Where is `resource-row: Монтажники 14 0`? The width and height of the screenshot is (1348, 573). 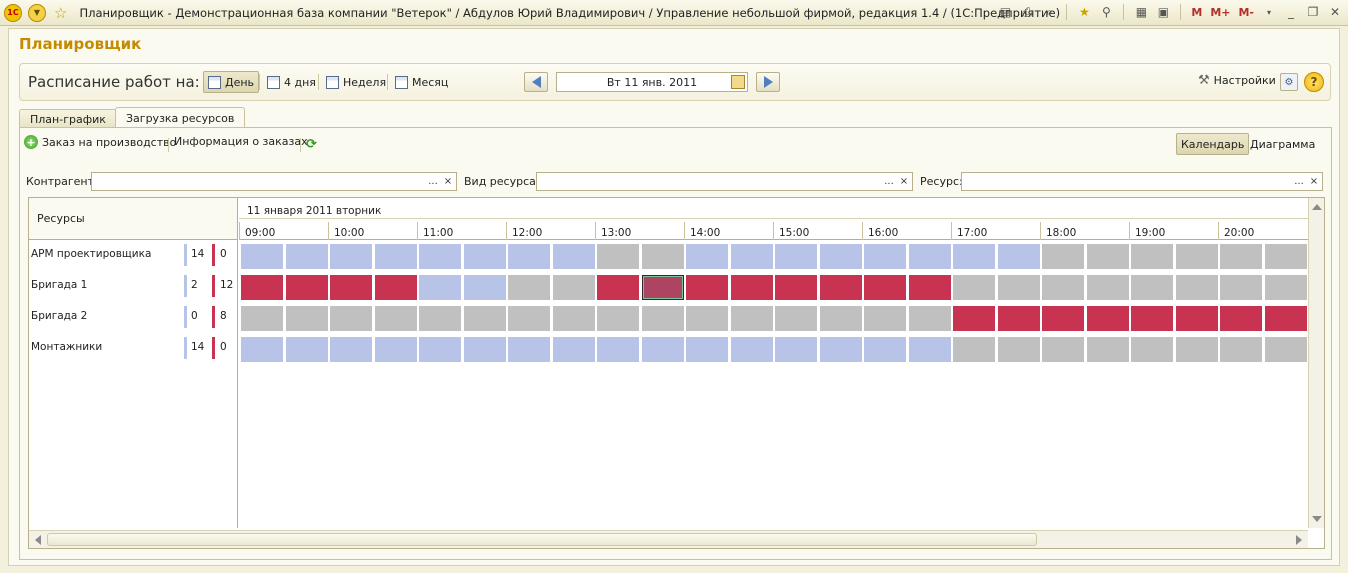 resource-row: Монтажники 14 0 is located at coordinates (133, 348).